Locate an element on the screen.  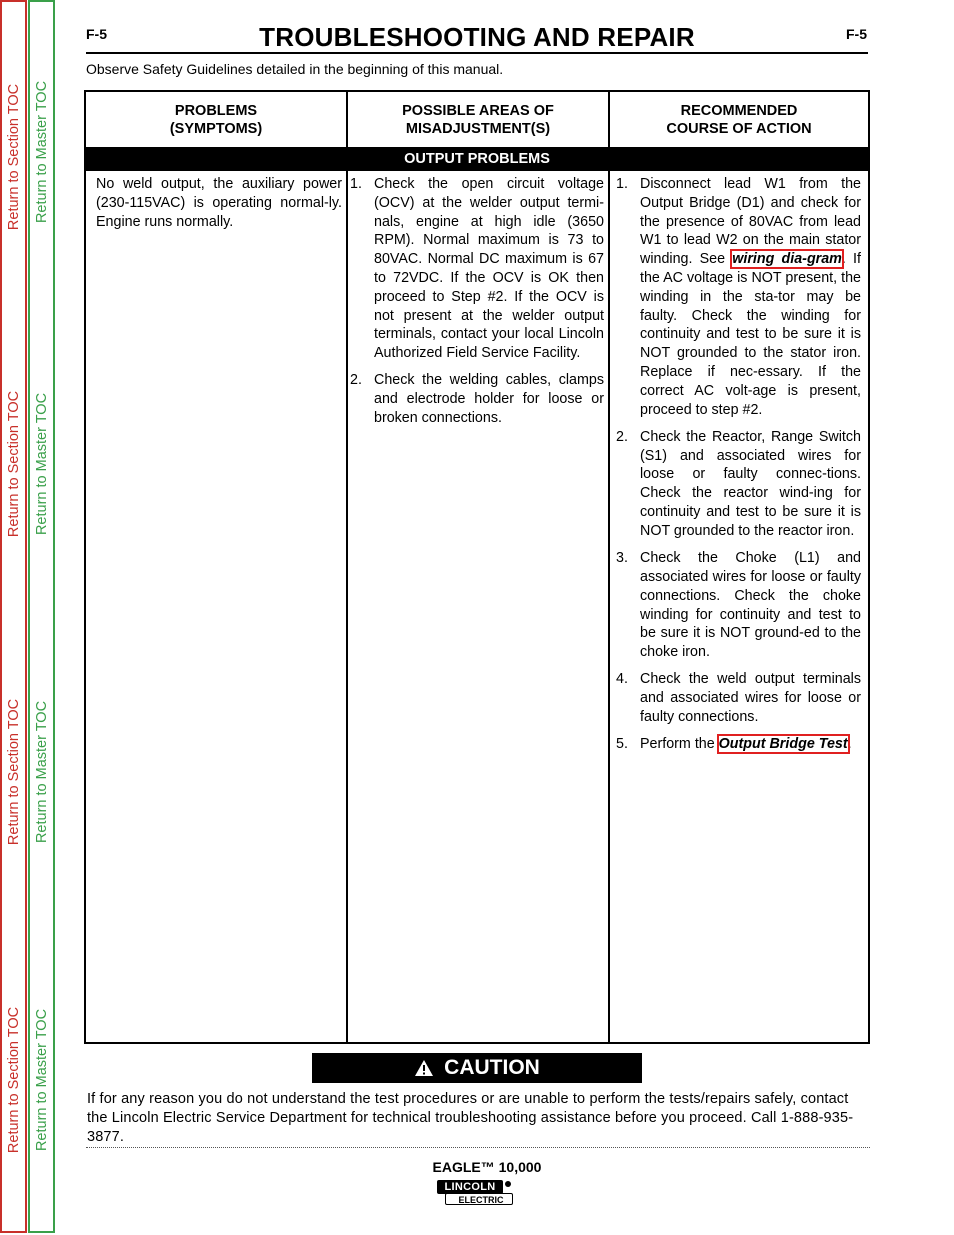
warning-triangle-icon is located at coordinates (424, 1068).